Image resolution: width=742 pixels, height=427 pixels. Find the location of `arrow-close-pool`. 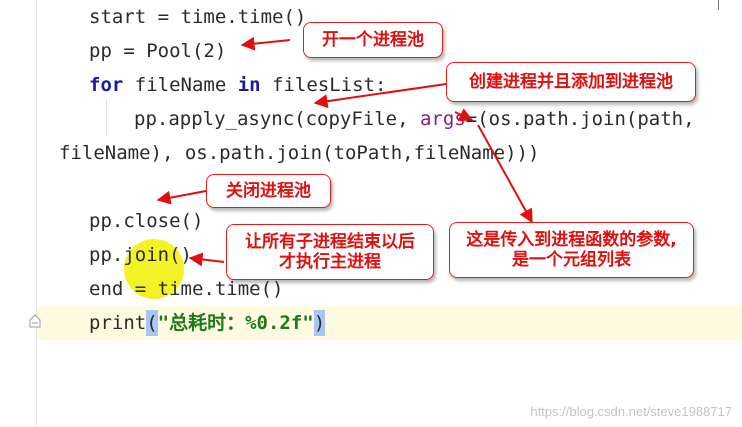

arrow-close-pool is located at coordinates (181, 197).